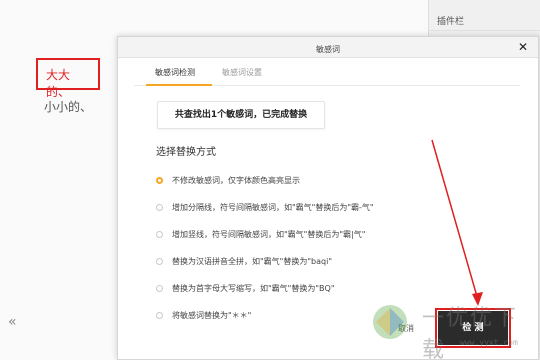 The width and height of the screenshot is (540, 360). What do you see at coordinates (269, 234) in the screenshot?
I see `option-label: 增加竖线，符号间隔敏感词，如"霸气"替换后为"霸|气"` at bounding box center [269, 234].